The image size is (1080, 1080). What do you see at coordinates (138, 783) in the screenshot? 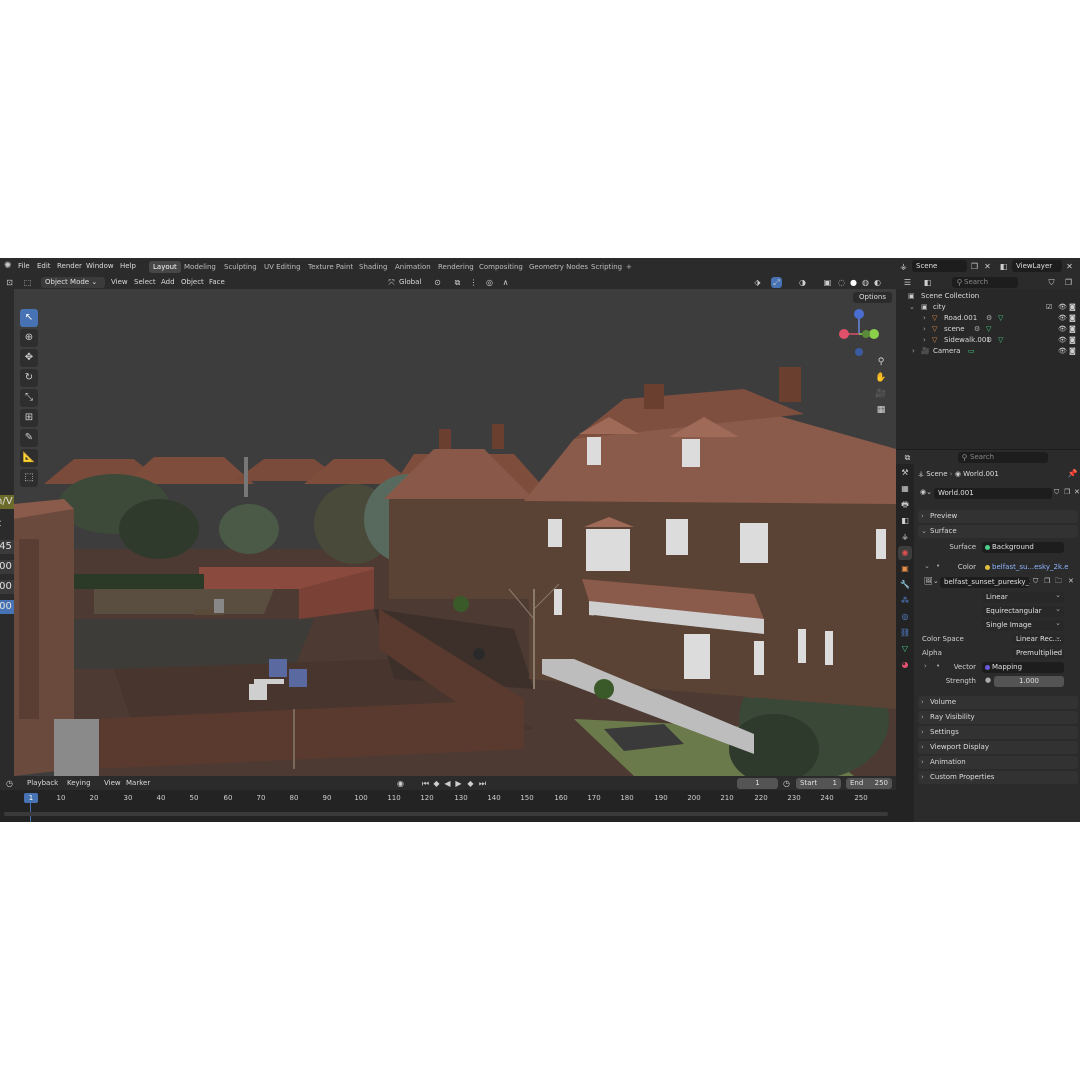
I see `timeline-menu-marker: Marker` at bounding box center [138, 783].